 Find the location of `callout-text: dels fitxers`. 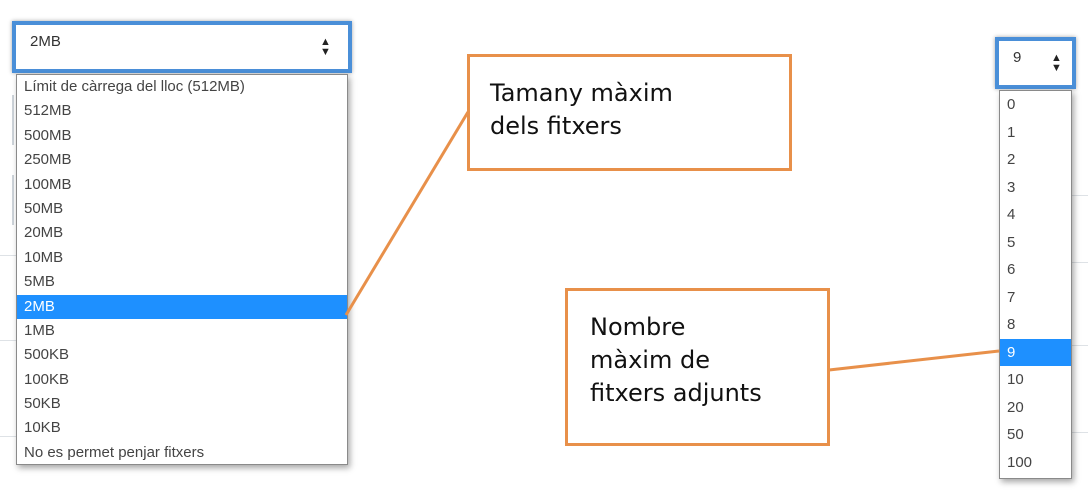

callout-text: dels fitxers is located at coordinates (556, 126).